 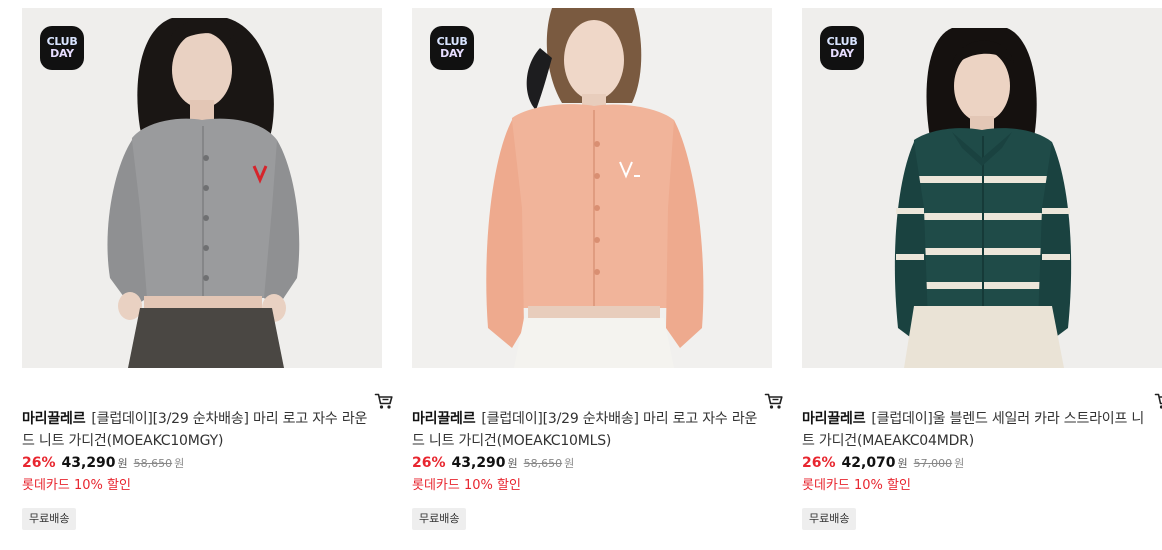 What do you see at coordinates (982, 465) in the screenshot?
I see `price-row: 26% 42,070 원 57,000 원` at bounding box center [982, 465].